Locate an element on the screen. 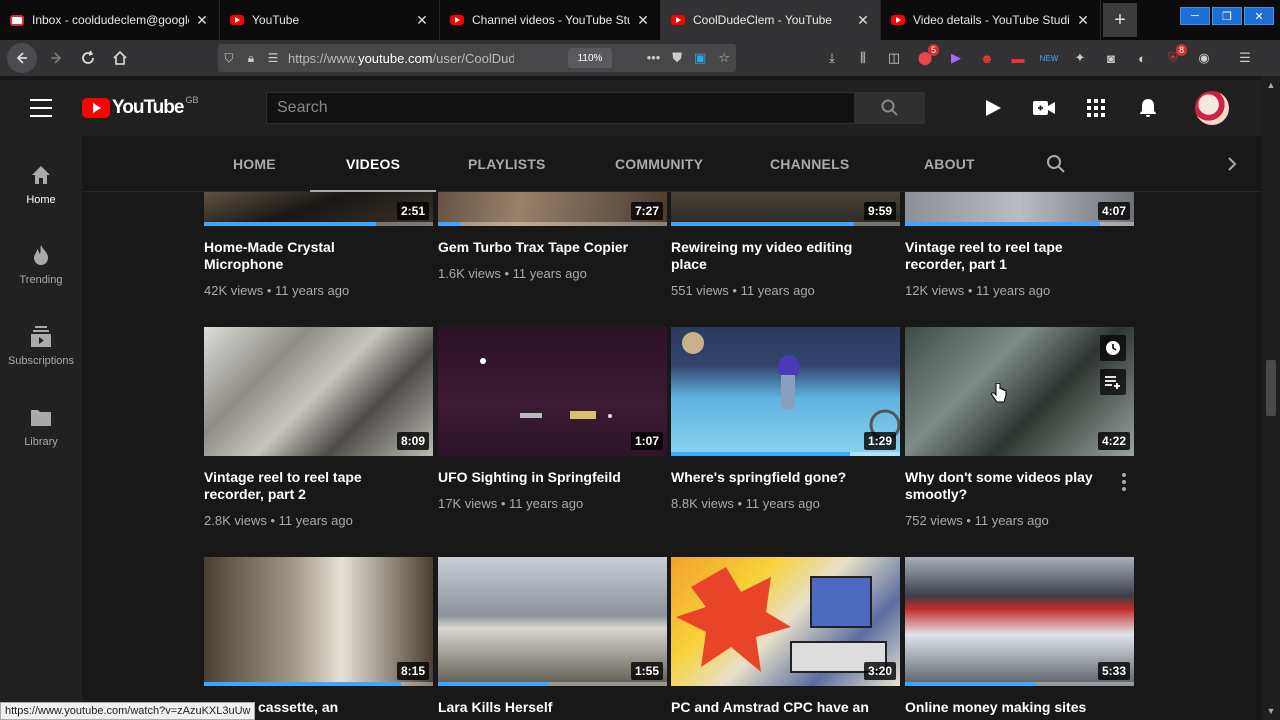  notifications-button is located at coordinates (1148, 108).